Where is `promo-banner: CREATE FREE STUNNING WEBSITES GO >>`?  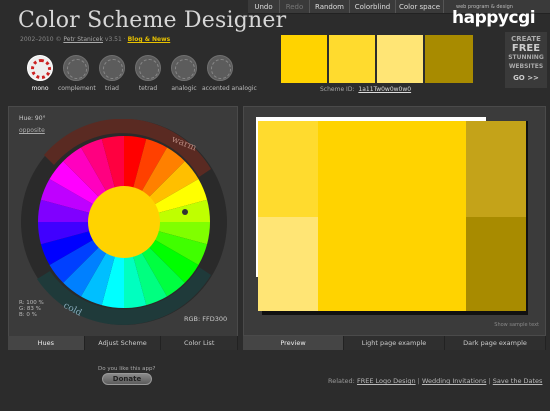 promo-banner: CREATE FREE STUNNING WEBSITES GO >> is located at coordinates (526, 60).